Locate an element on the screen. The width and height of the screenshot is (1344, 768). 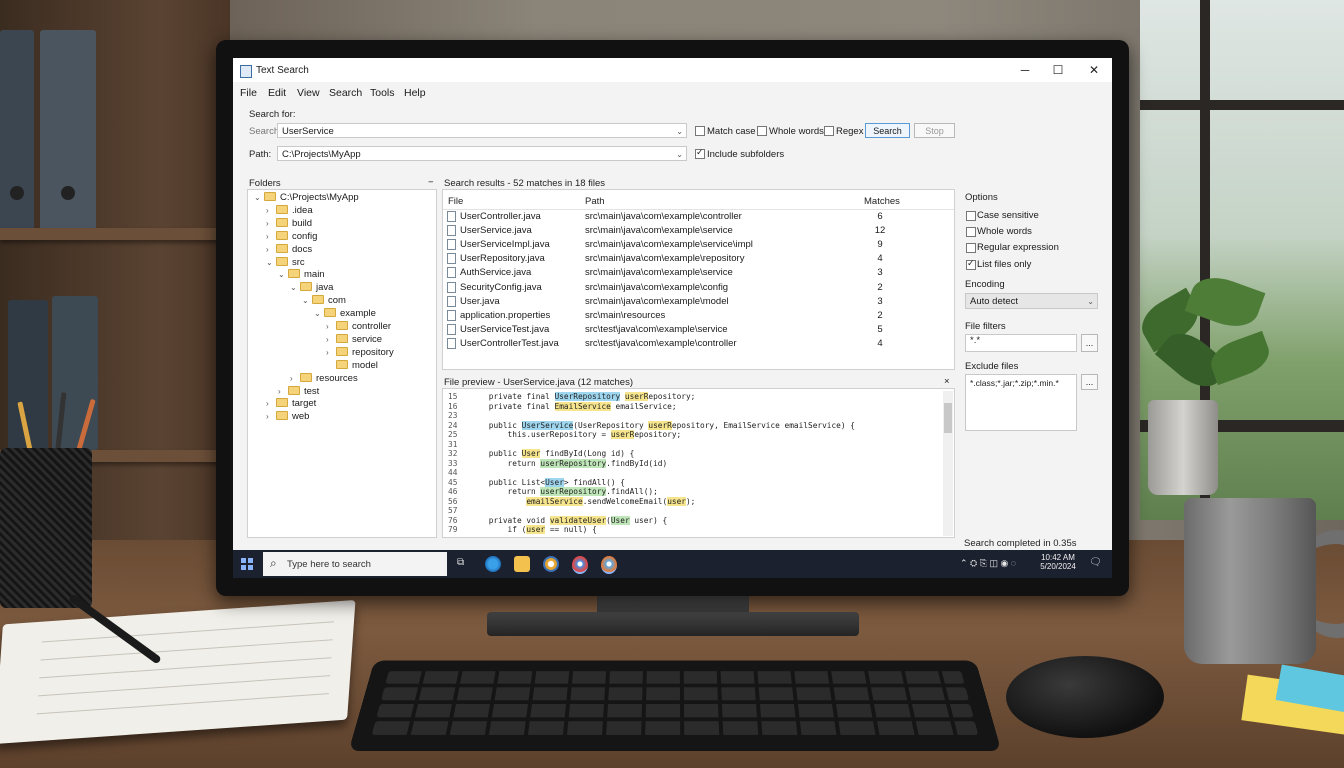
windows-start-icon is located at coordinates (247, 564).